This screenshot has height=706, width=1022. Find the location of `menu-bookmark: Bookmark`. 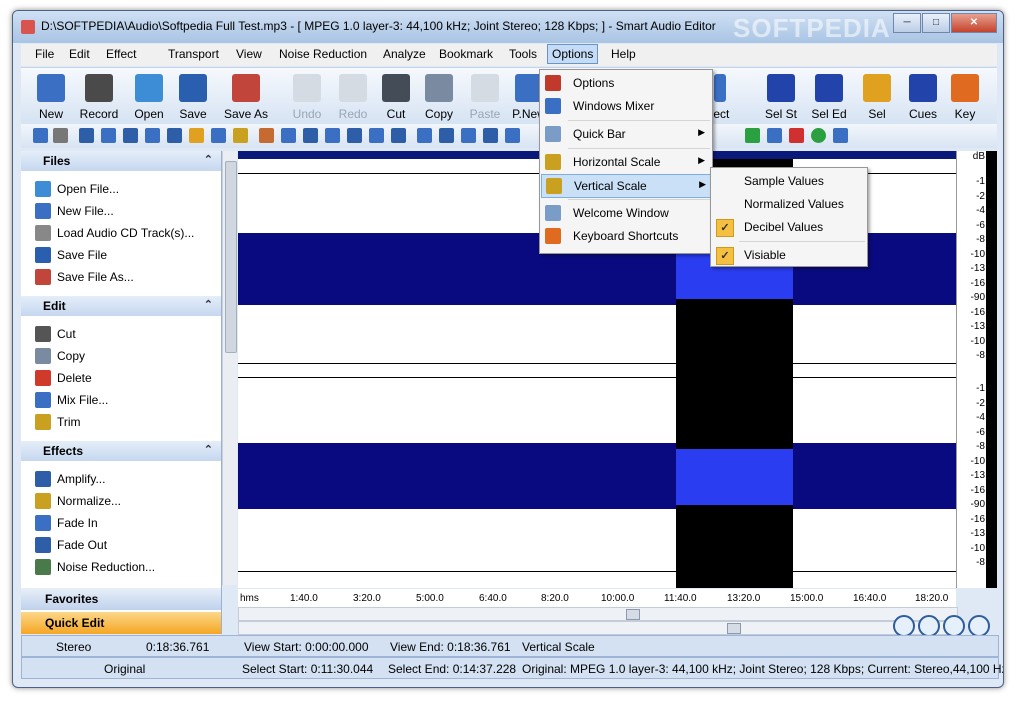

menu-bookmark: Bookmark is located at coordinates (466, 54).